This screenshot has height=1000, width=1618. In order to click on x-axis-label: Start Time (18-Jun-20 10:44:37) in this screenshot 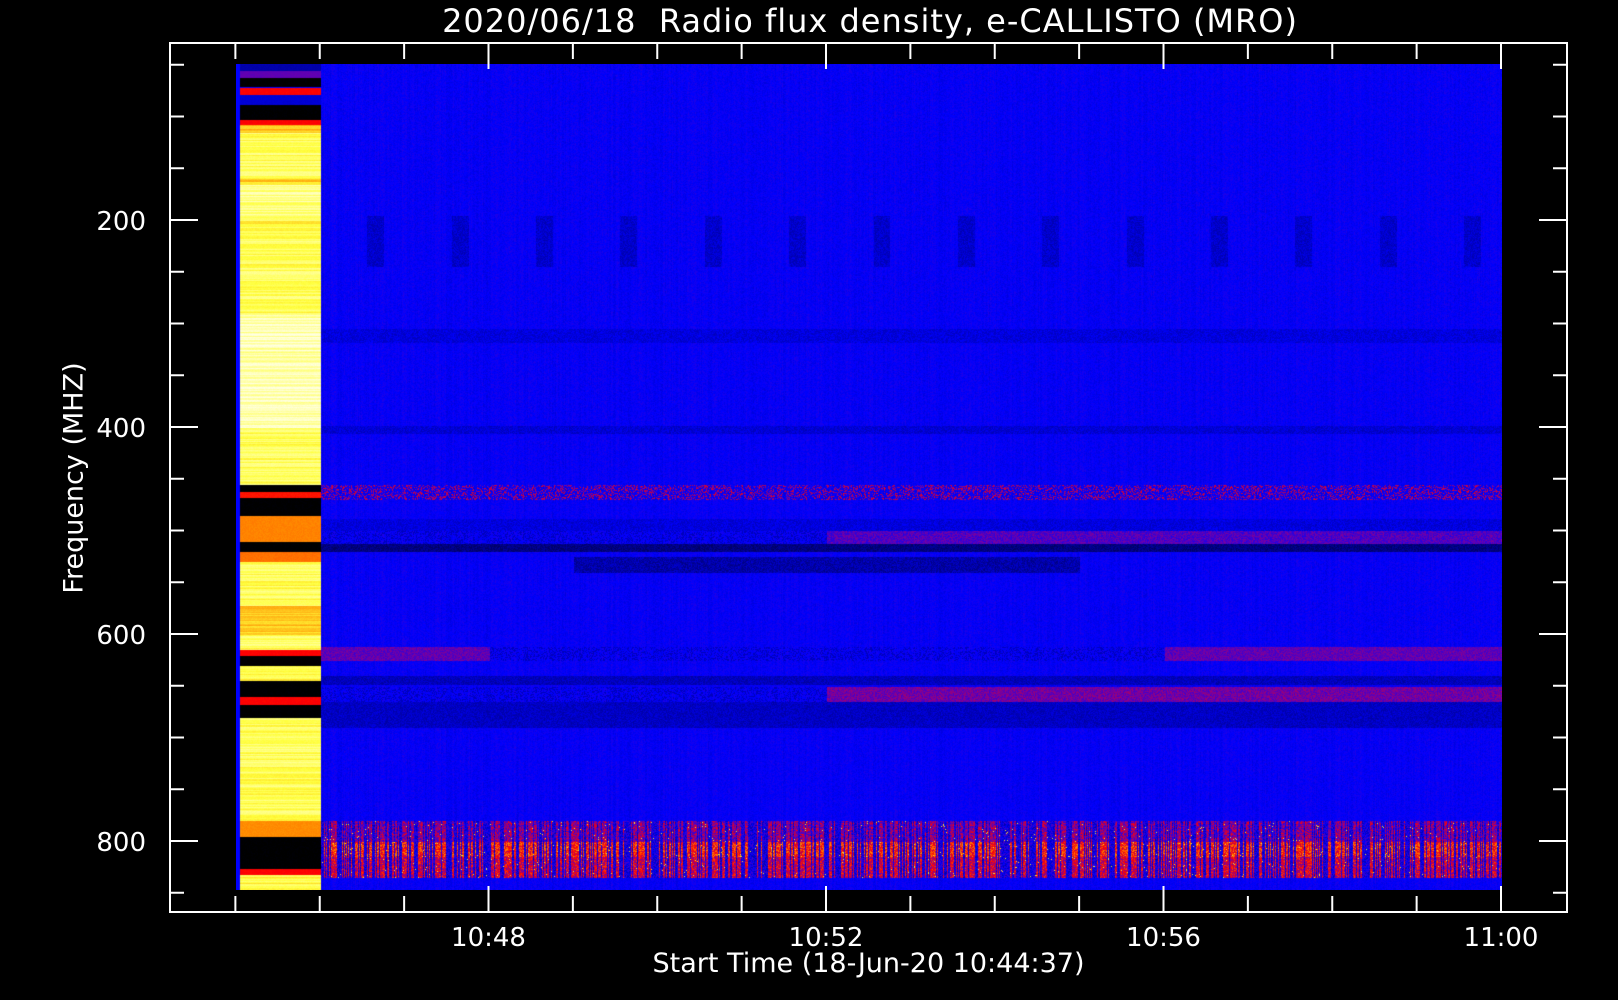, I will do `click(868, 963)`.